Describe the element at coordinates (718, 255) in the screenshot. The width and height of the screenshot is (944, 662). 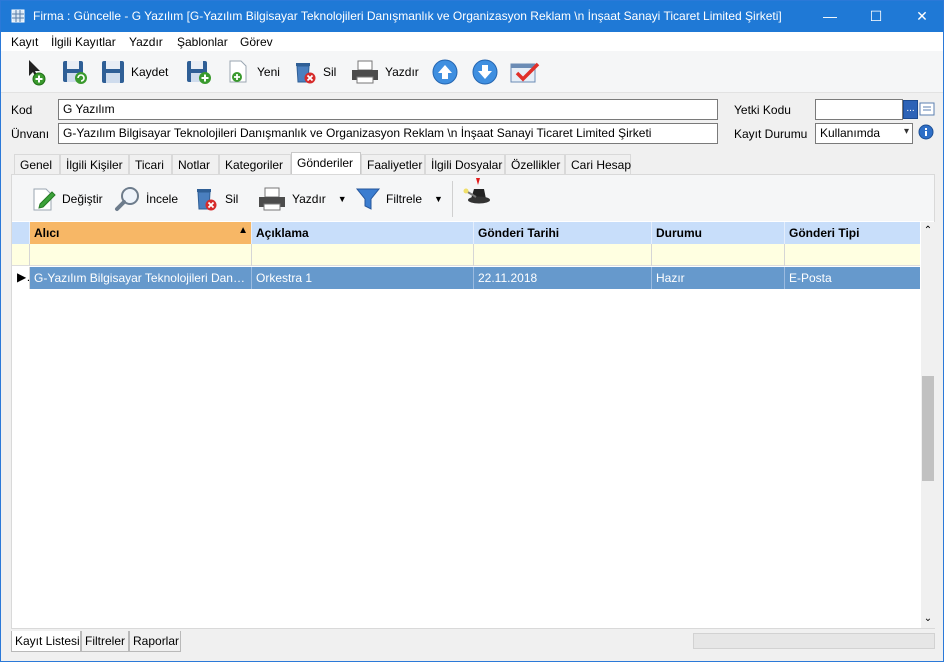
I see `filter-cell-durumu` at that location.